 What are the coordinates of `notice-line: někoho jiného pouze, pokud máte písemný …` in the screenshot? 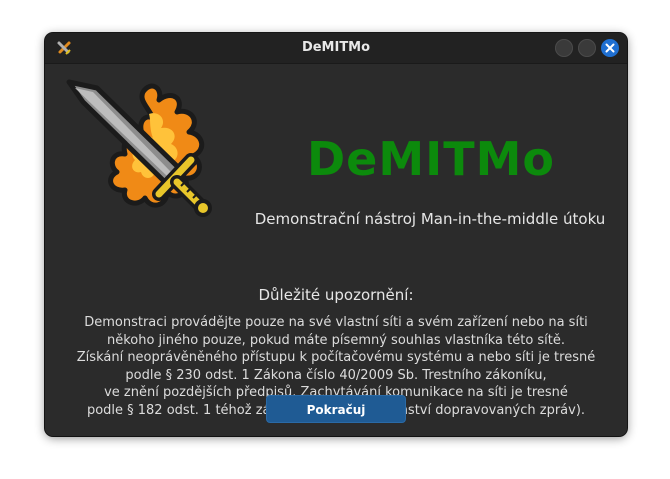 It's located at (336, 340).